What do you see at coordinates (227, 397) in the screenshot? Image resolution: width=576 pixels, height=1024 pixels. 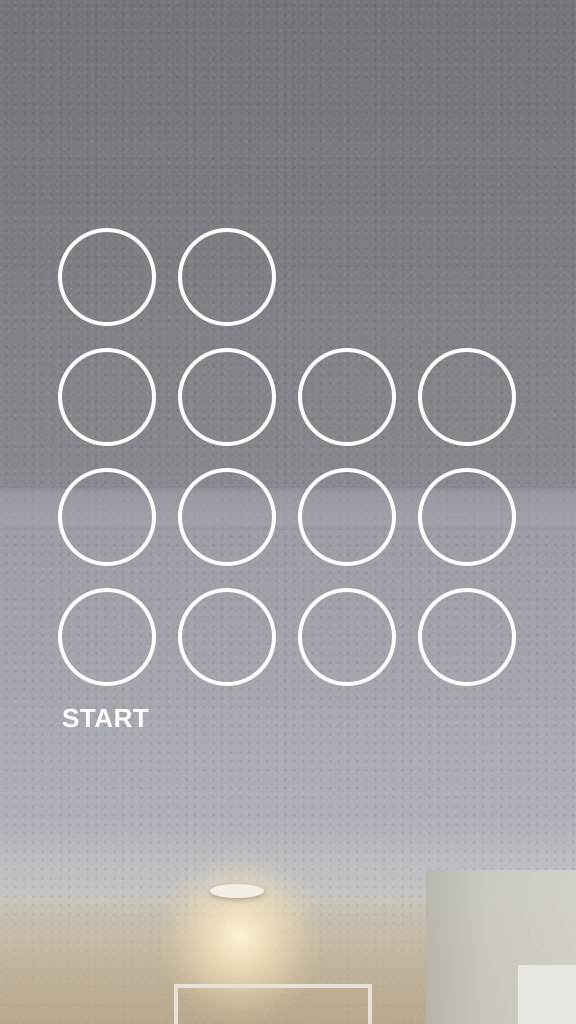 I see `pattern-dot-r2c2` at bounding box center [227, 397].